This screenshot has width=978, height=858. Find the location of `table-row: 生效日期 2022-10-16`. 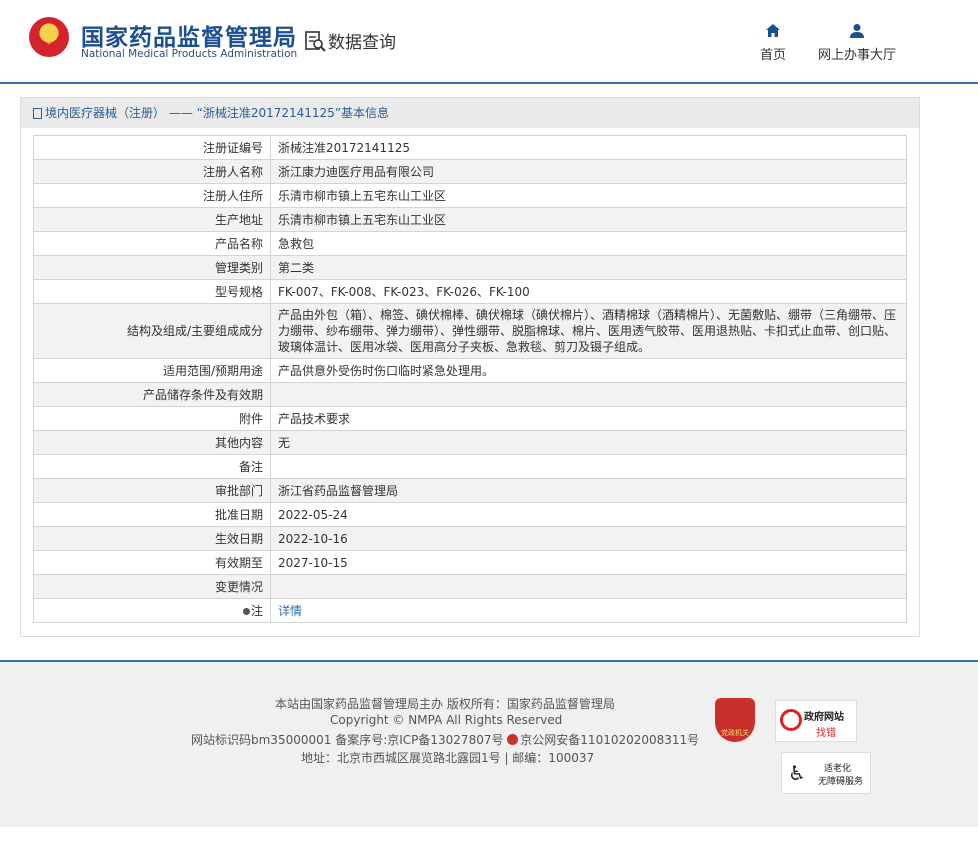

table-row: 生效日期 2022-10-16 is located at coordinates (470, 538).